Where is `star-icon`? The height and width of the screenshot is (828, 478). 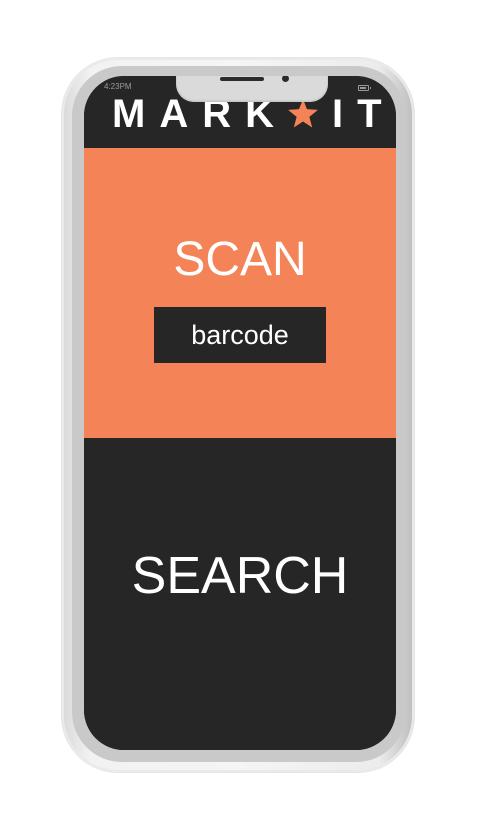 star-icon is located at coordinates (303, 113).